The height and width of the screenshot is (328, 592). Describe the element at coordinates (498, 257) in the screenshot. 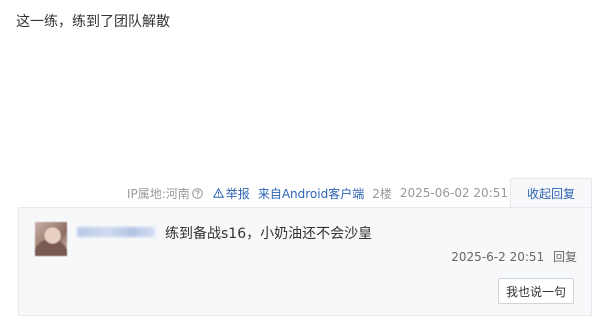

I see `reply-timestamp: 2025-6-2 20:51` at that location.